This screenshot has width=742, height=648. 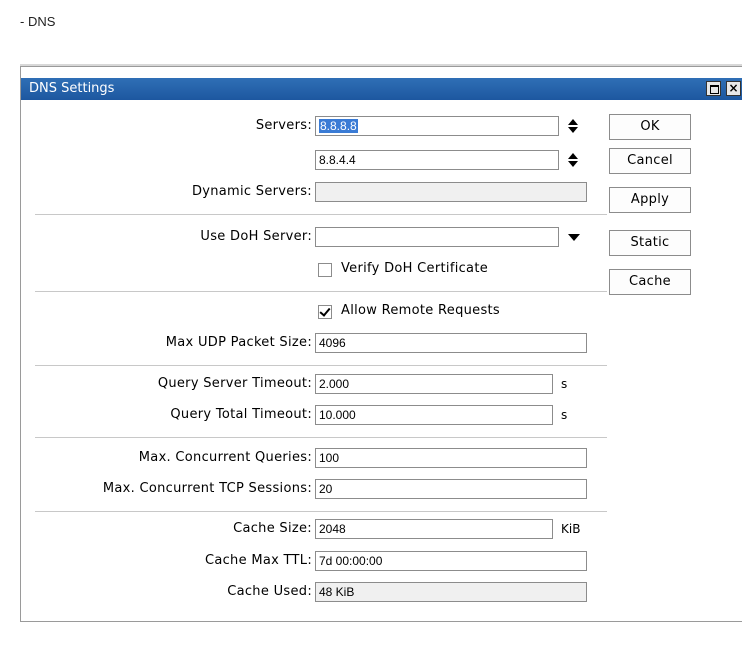 What do you see at coordinates (573, 237) in the screenshot?
I see `doh-dropdown-icon` at bounding box center [573, 237].